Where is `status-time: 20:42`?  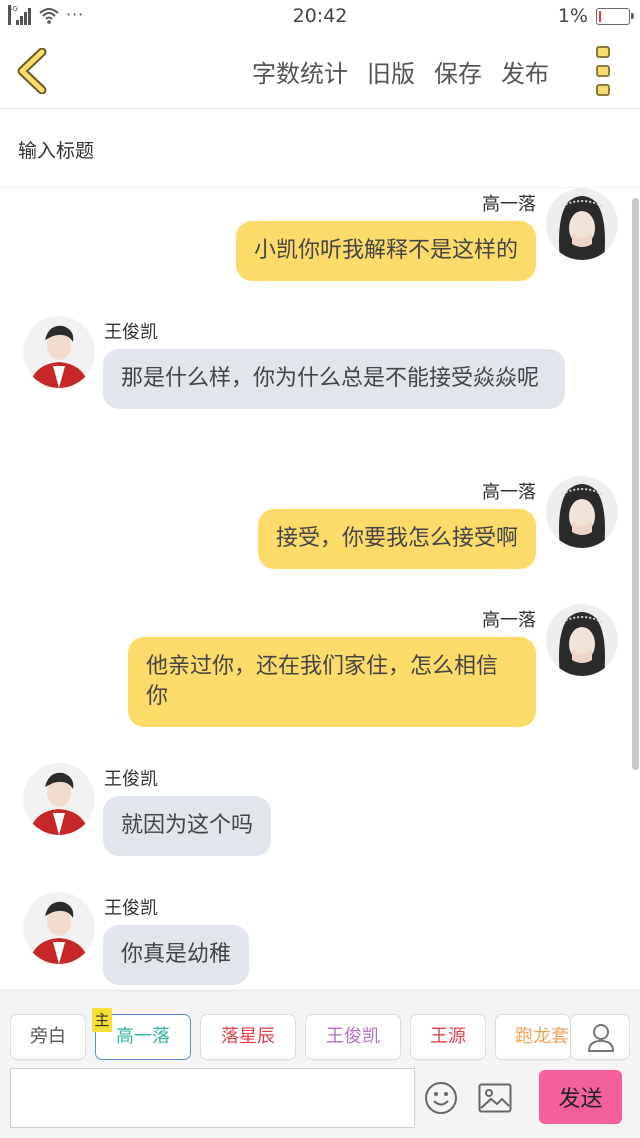 status-time: 20:42 is located at coordinates (320, 16).